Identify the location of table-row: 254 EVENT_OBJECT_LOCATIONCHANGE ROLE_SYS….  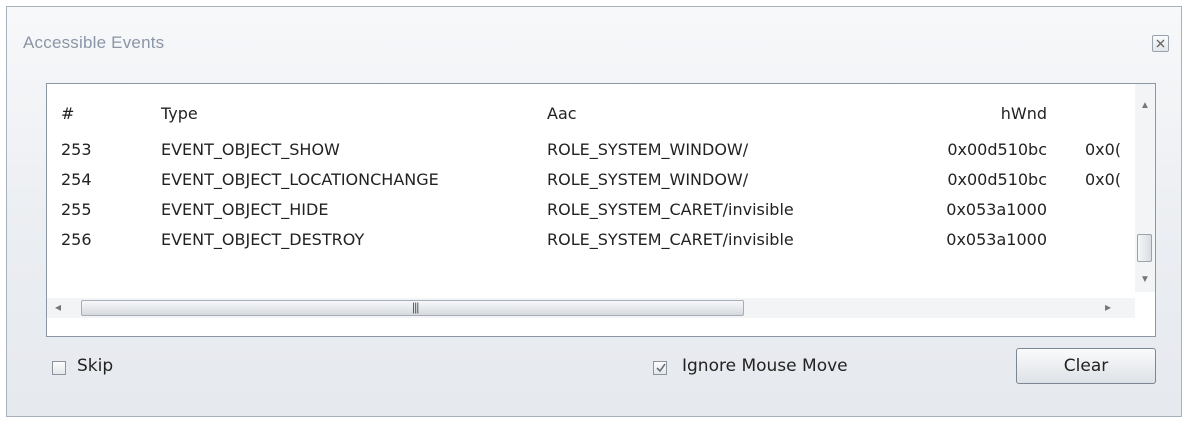
(592, 184).